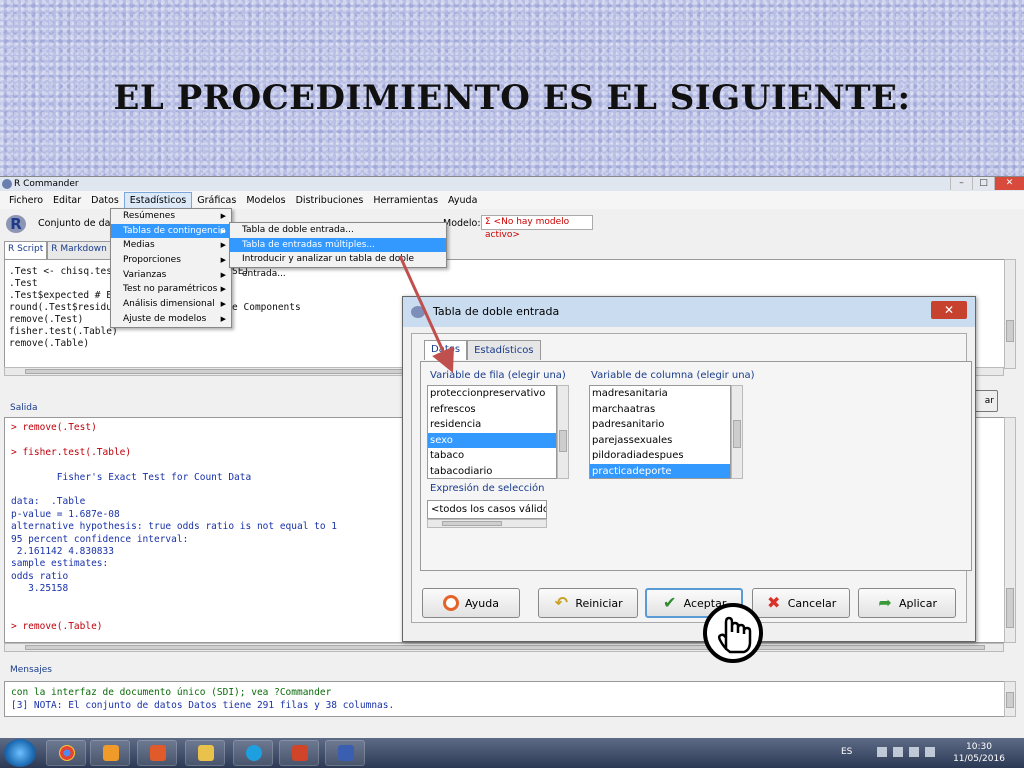 The height and width of the screenshot is (768, 1024). Describe the element at coordinates (914, 752) in the screenshot. I see `battery-icon` at that location.